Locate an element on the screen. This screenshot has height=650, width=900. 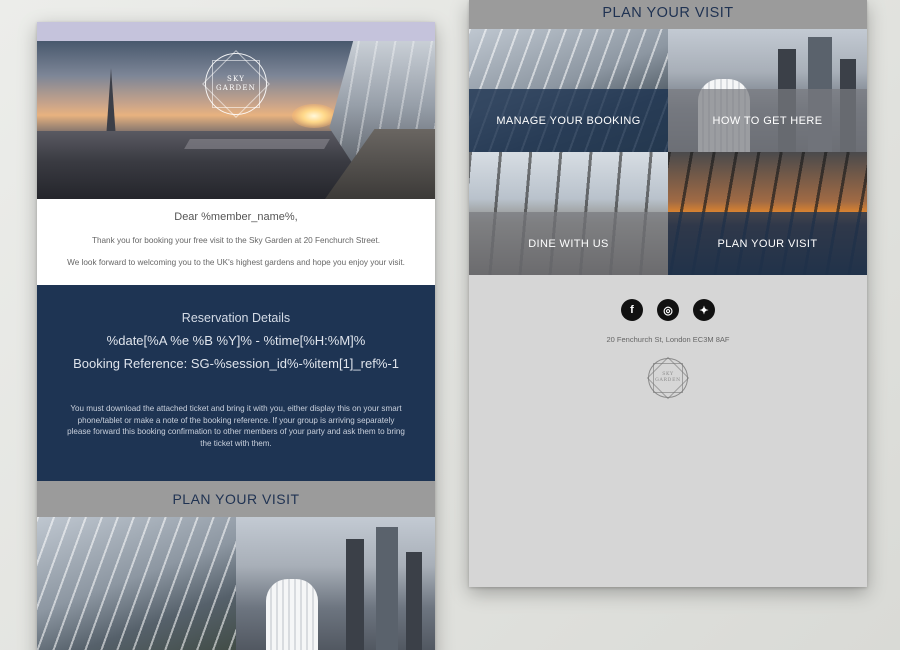
plan-visit-heading-right: PLAN YOUR VISIT is located at coordinates (668, 14).